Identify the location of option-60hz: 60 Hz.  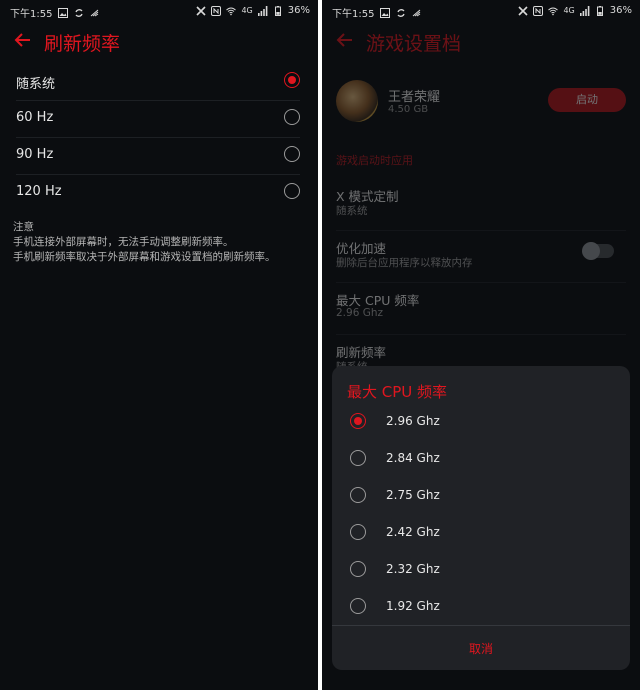
(158, 119).